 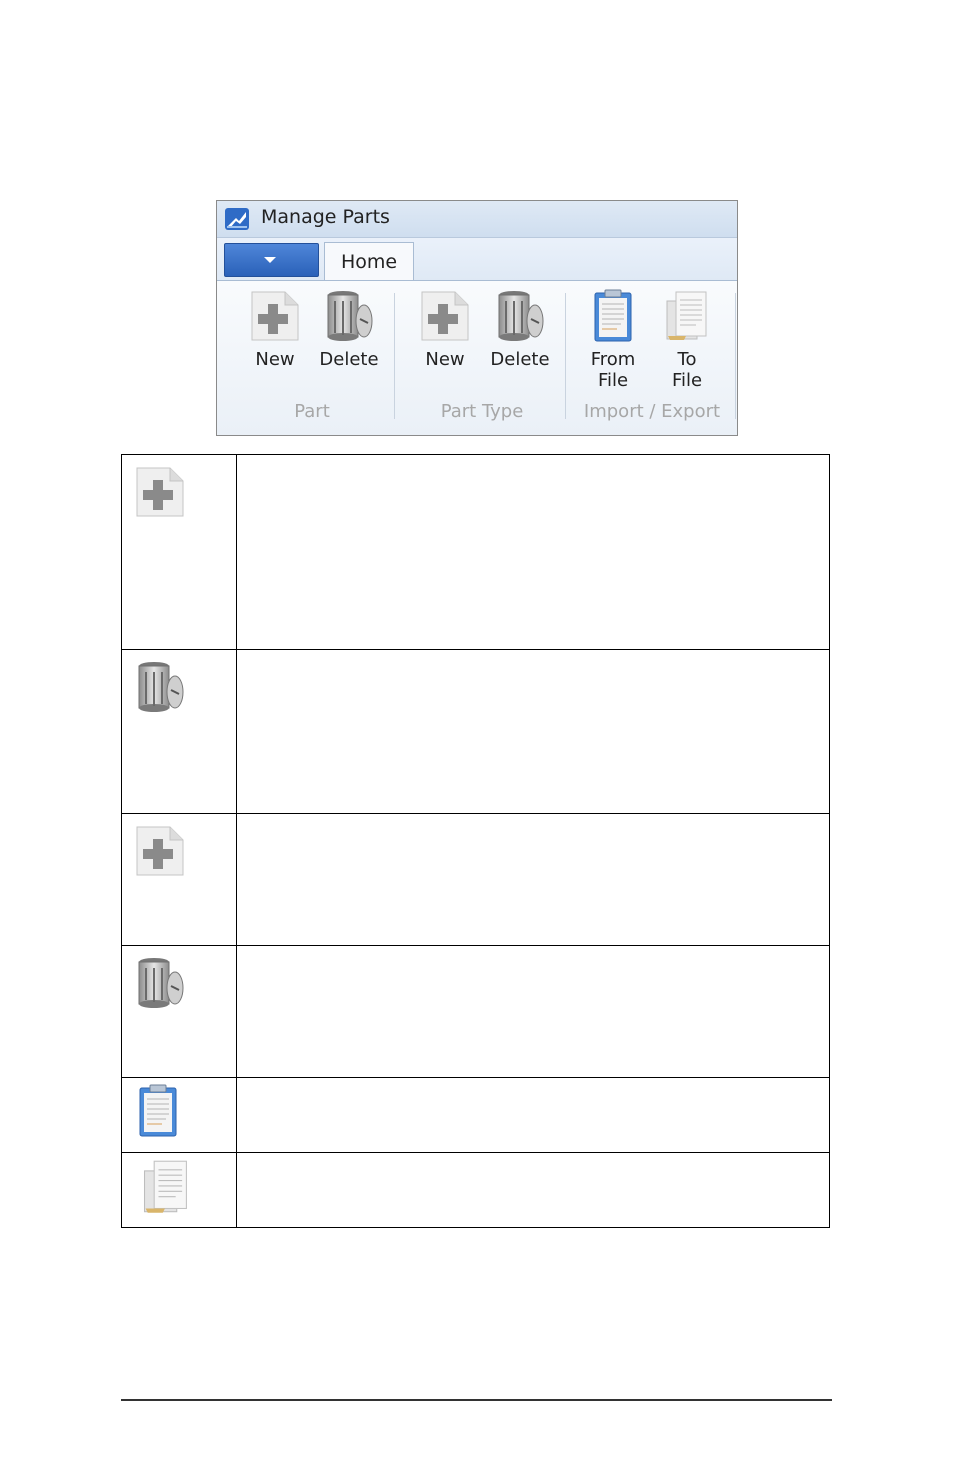 What do you see at coordinates (237, 219) in the screenshot?
I see `app-logo-icon` at bounding box center [237, 219].